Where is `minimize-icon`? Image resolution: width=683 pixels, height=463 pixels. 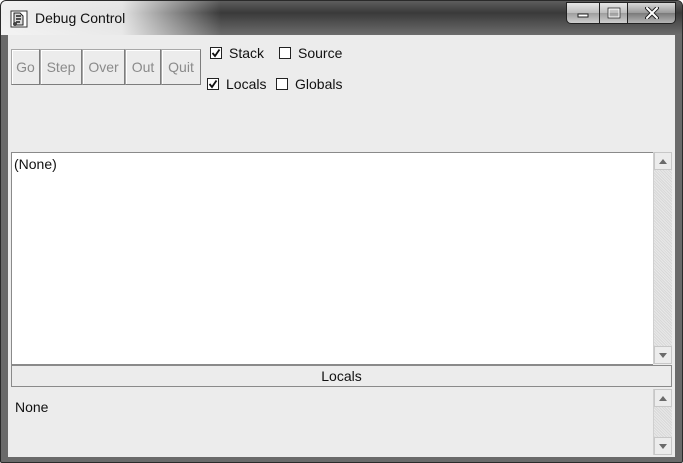 minimize-icon is located at coordinates (583, 15).